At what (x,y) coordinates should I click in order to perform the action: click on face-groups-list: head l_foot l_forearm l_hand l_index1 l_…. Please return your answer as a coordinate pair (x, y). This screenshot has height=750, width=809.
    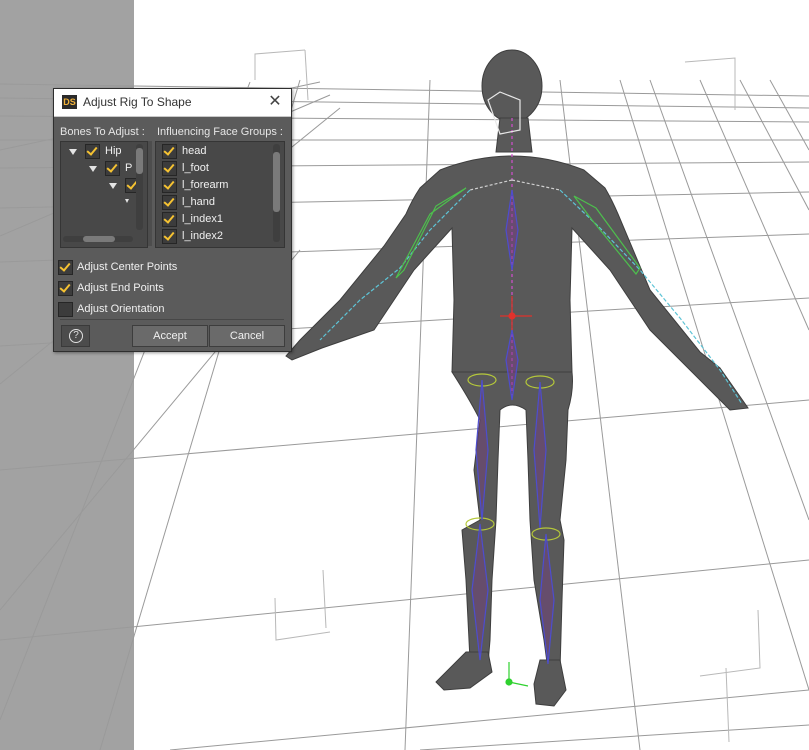
    Looking at the image, I should click on (220, 194).